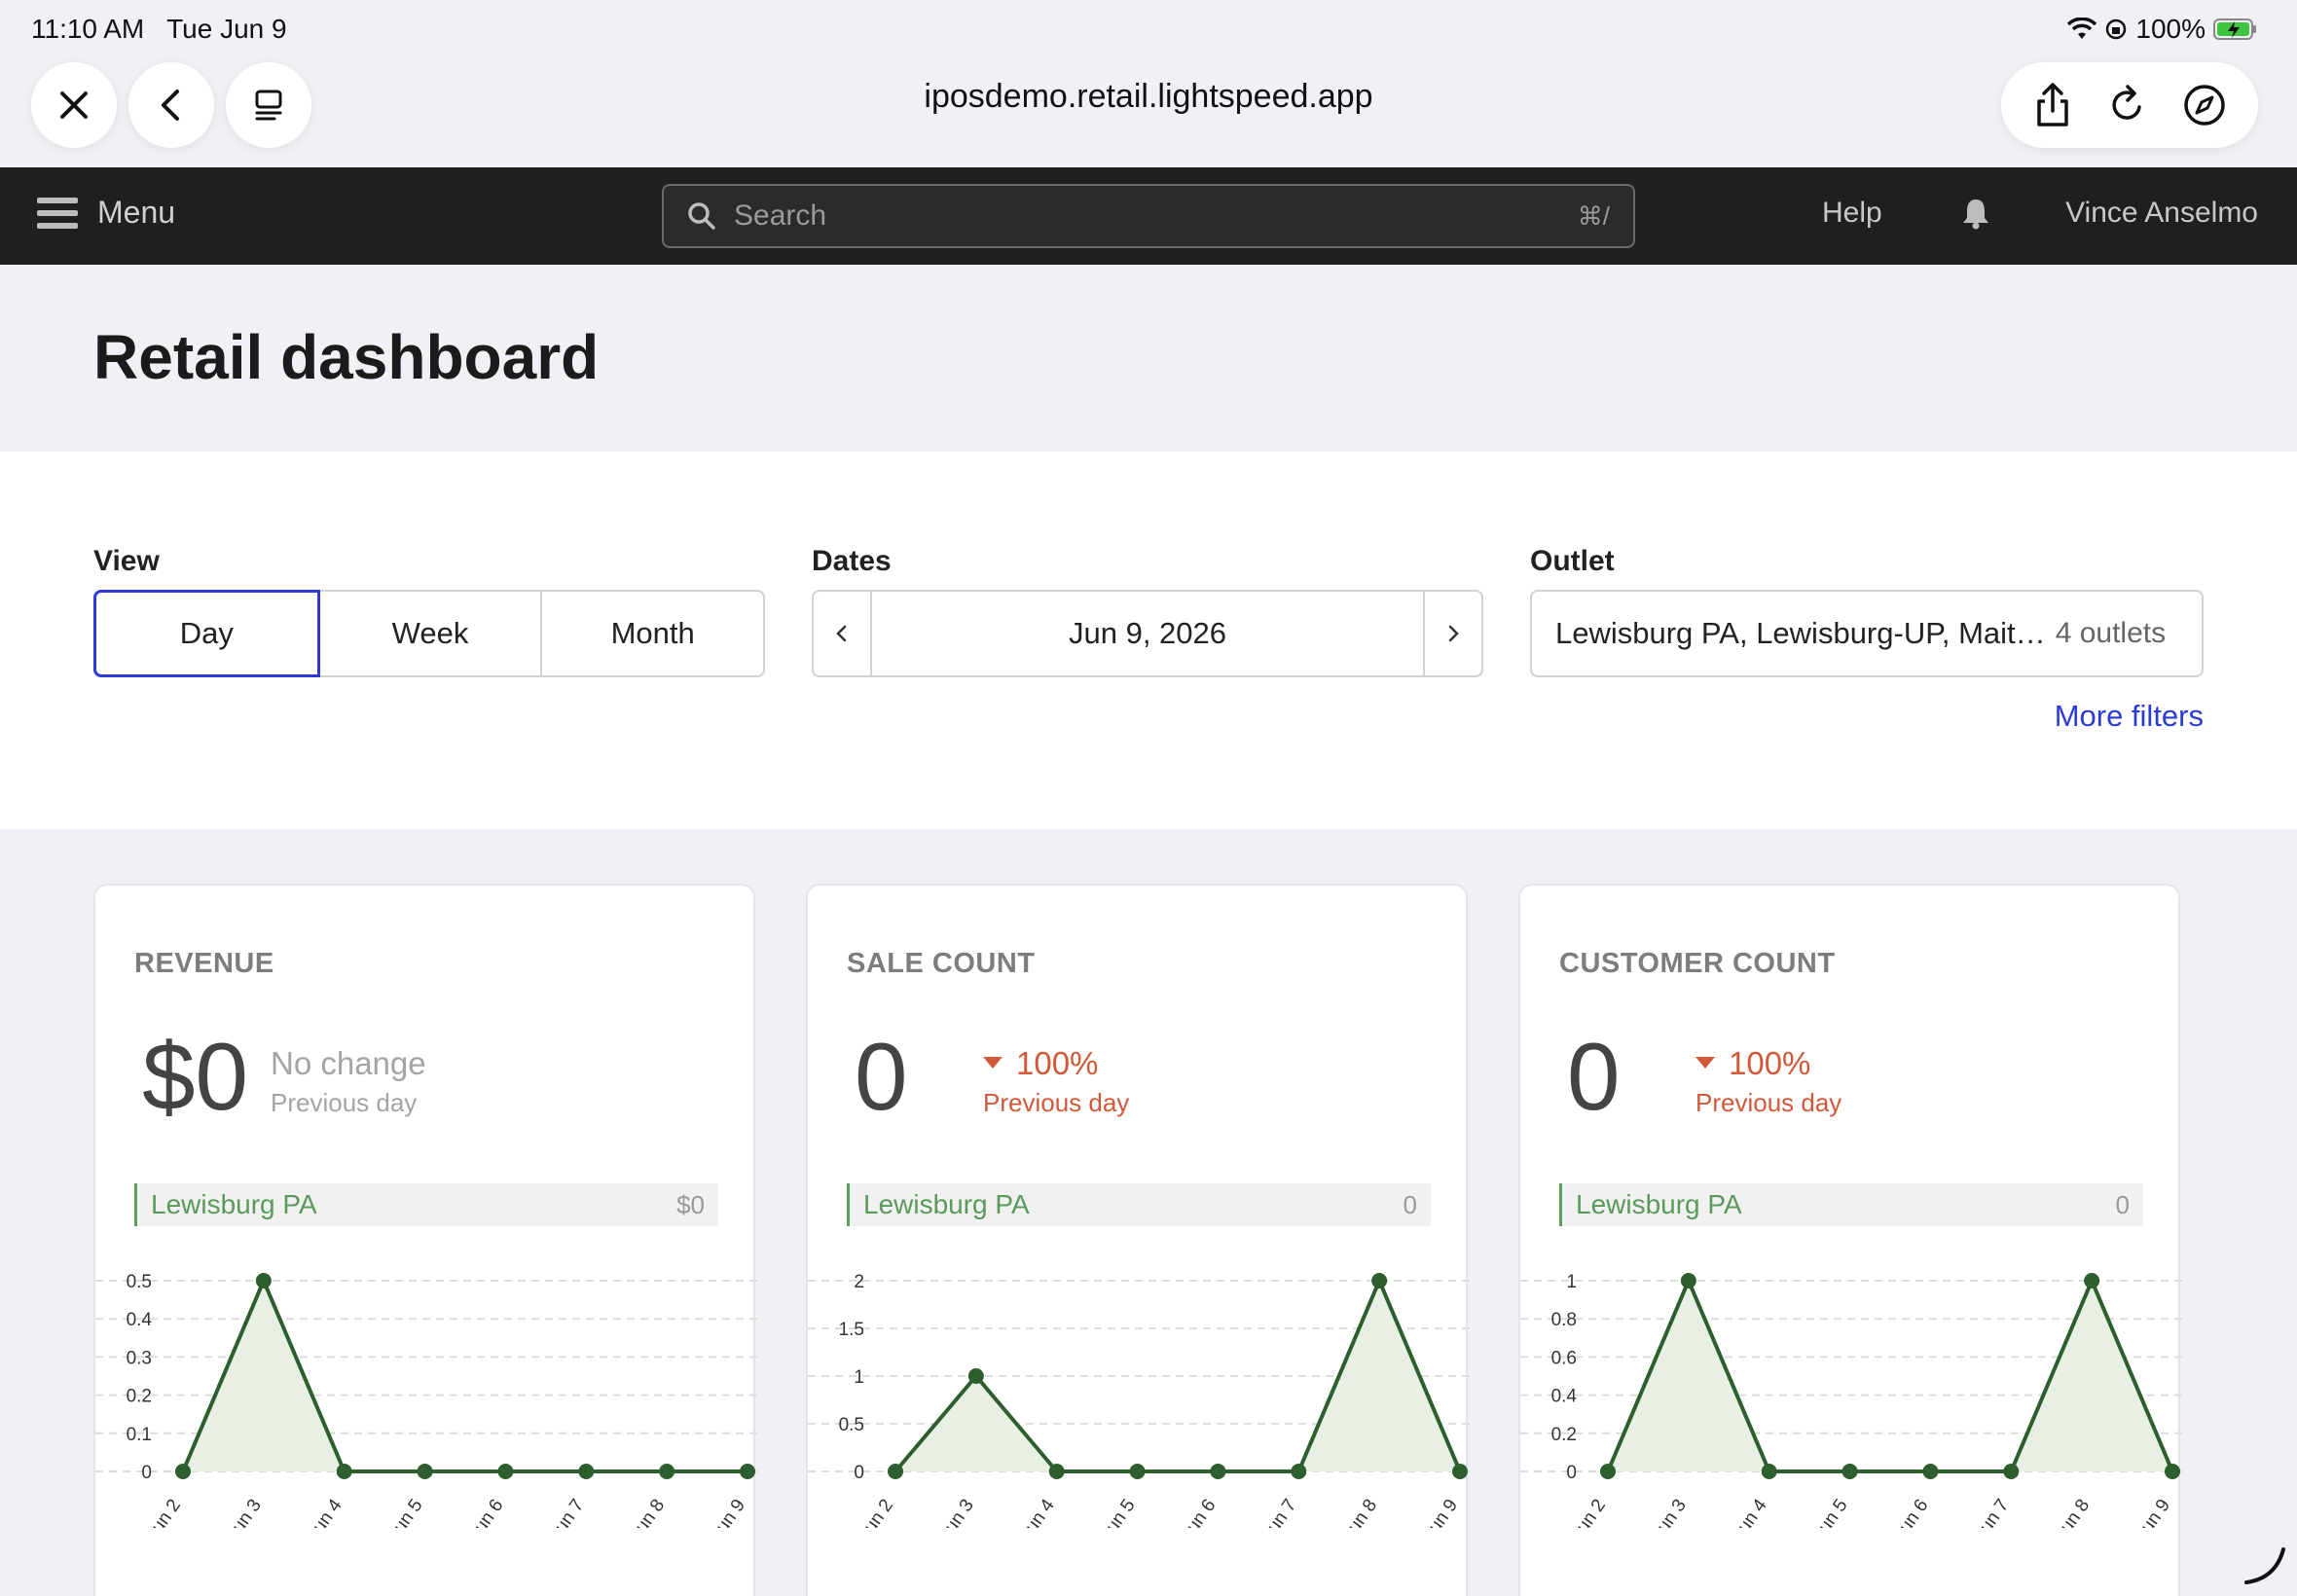  Describe the element at coordinates (701, 216) in the screenshot. I see `search-icon` at that location.